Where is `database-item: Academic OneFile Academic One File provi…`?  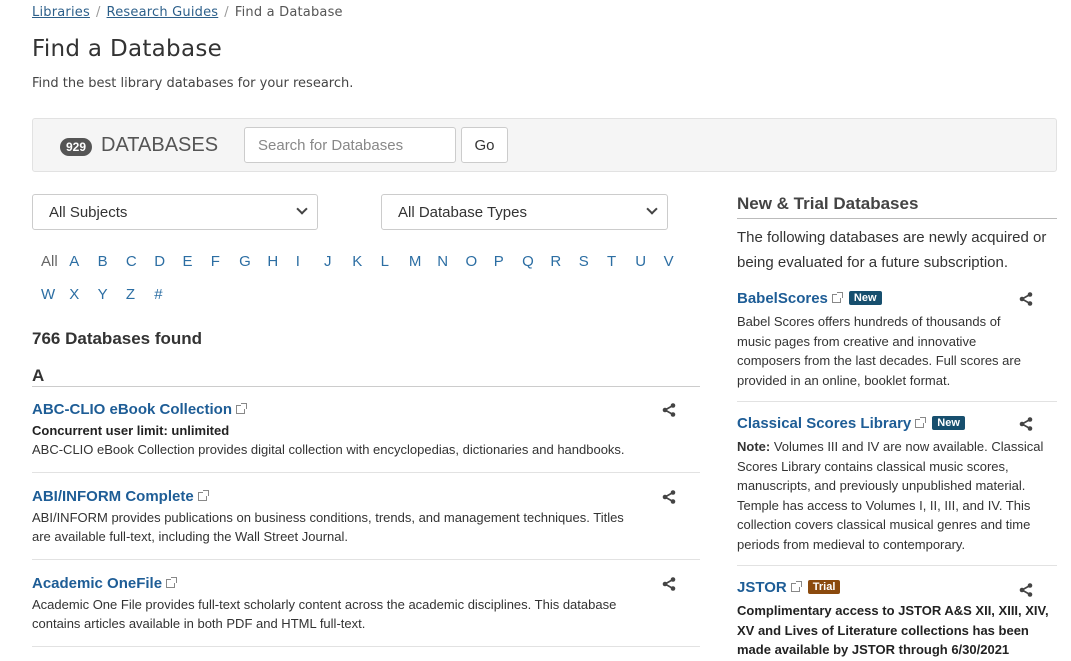
database-item: Academic OneFile Academic One File provi… is located at coordinates (366, 604).